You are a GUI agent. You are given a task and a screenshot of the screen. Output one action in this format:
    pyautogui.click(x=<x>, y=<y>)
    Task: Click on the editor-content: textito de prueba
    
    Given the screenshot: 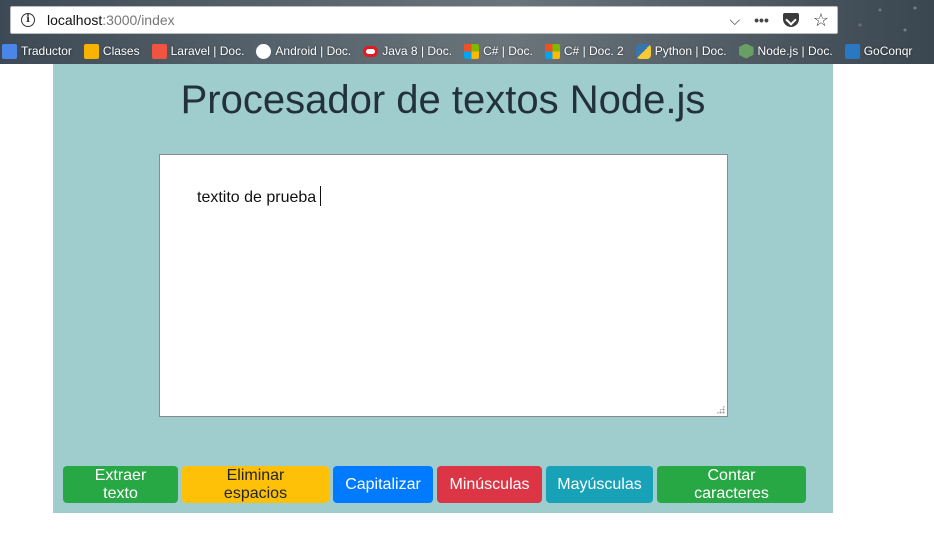 What is the action you would take?
    pyautogui.click(x=259, y=196)
    